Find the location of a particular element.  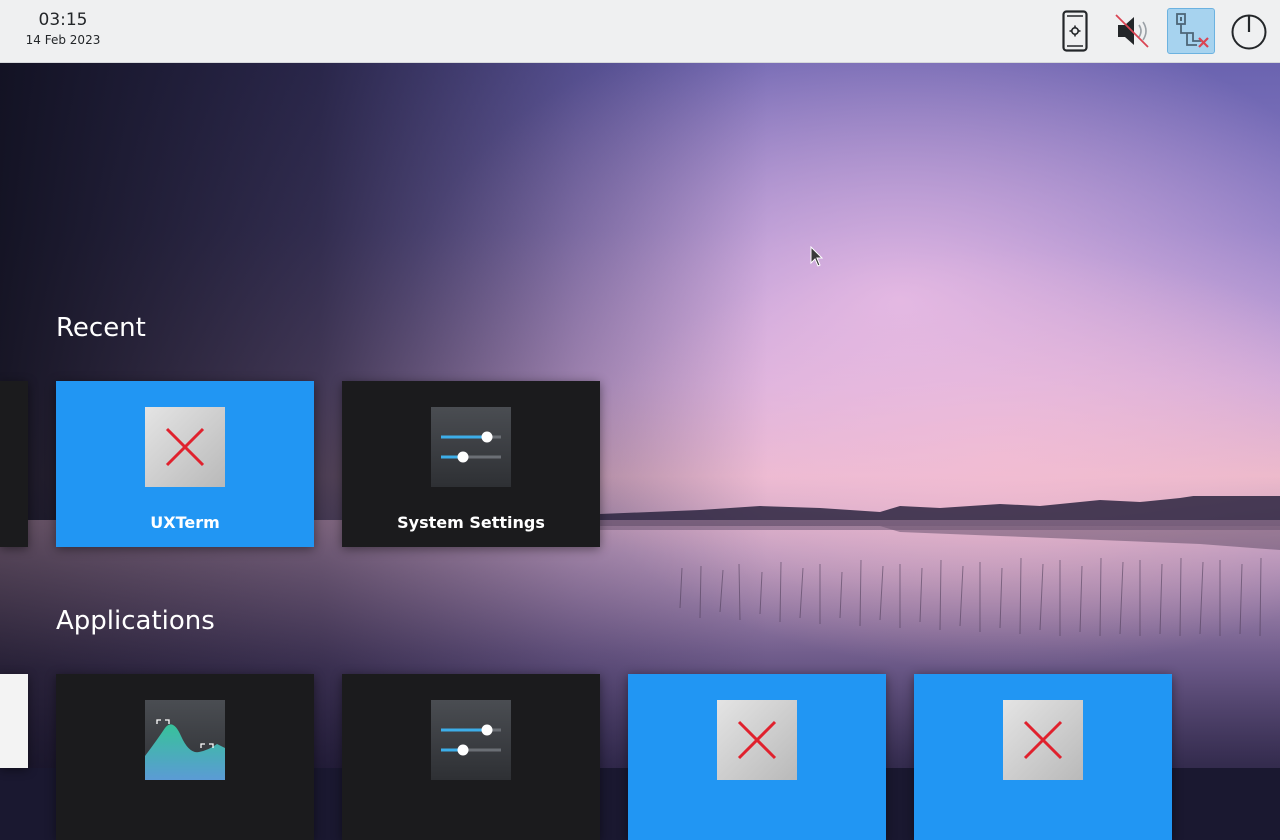

app-tile-system-monitor is located at coordinates (185, 757).